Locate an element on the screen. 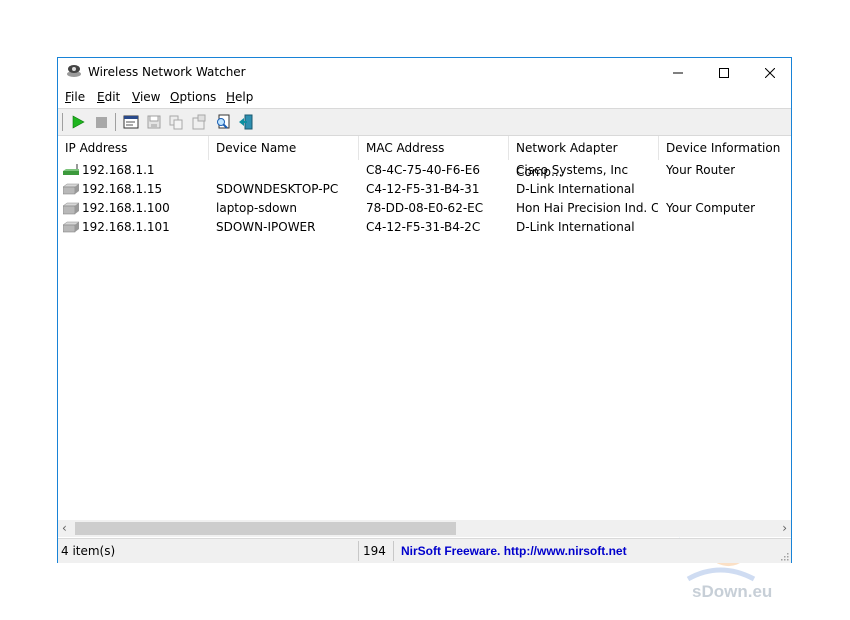 This screenshot has width=850, height=620. cell-mac: C4-12-F5-31-B4-2C is located at coordinates (423, 227).